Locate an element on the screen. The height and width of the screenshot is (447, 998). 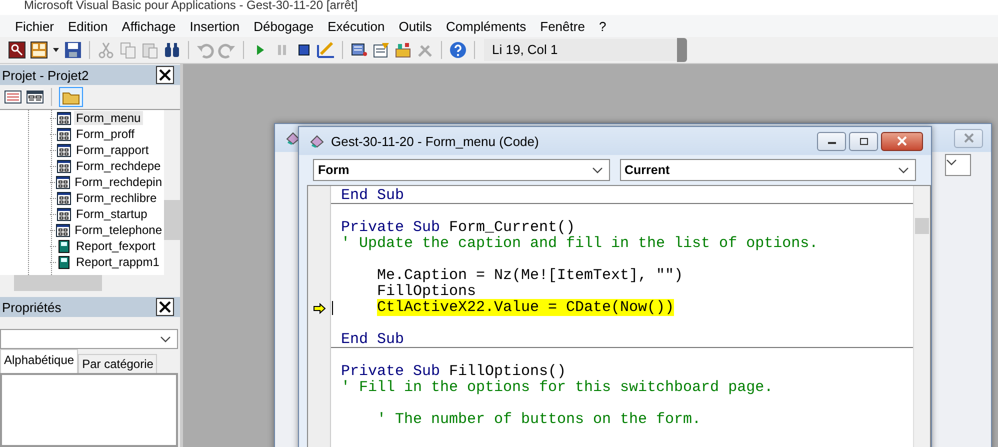
project-icon is located at coordinates (359, 50).